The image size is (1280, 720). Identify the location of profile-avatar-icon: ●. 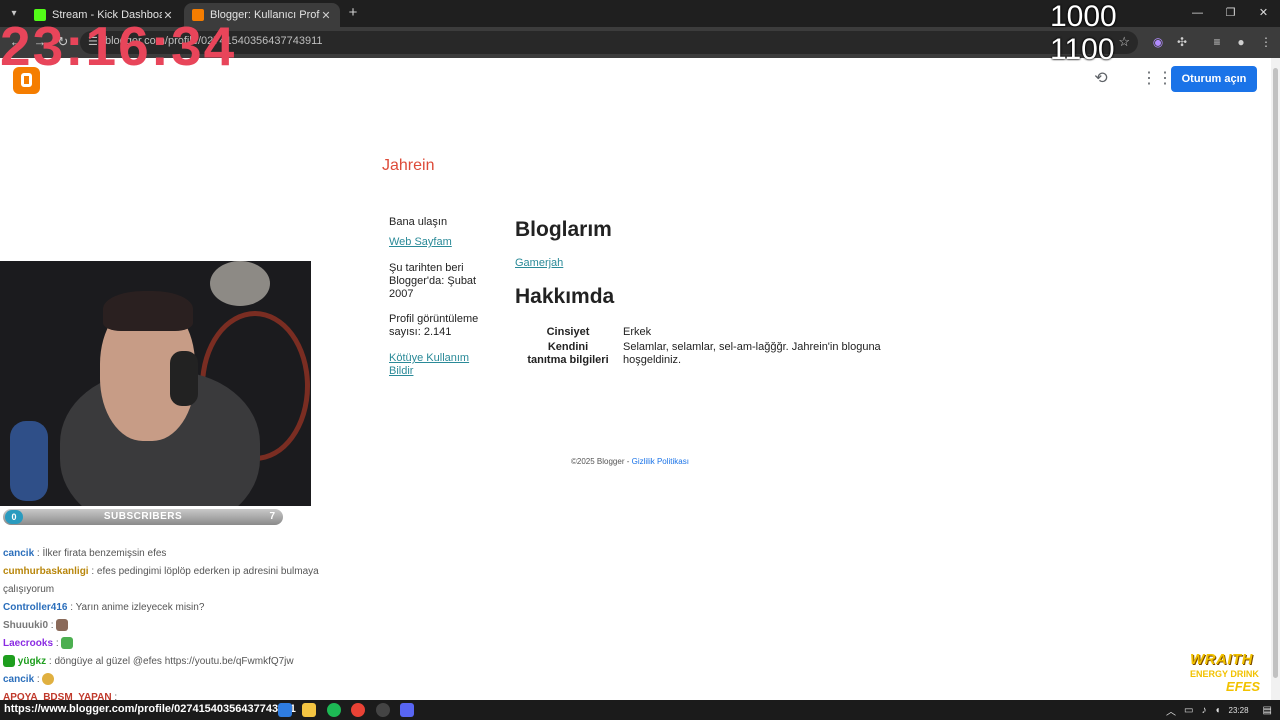
(1241, 42).